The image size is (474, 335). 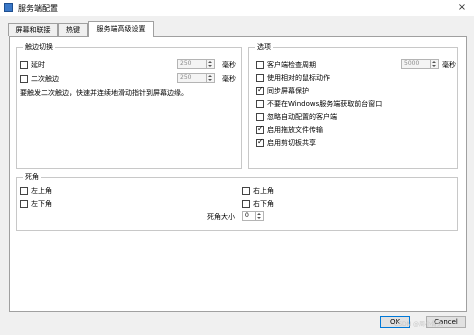 I want to click on double-tap-unit: 毫秒, so click(x=229, y=79).